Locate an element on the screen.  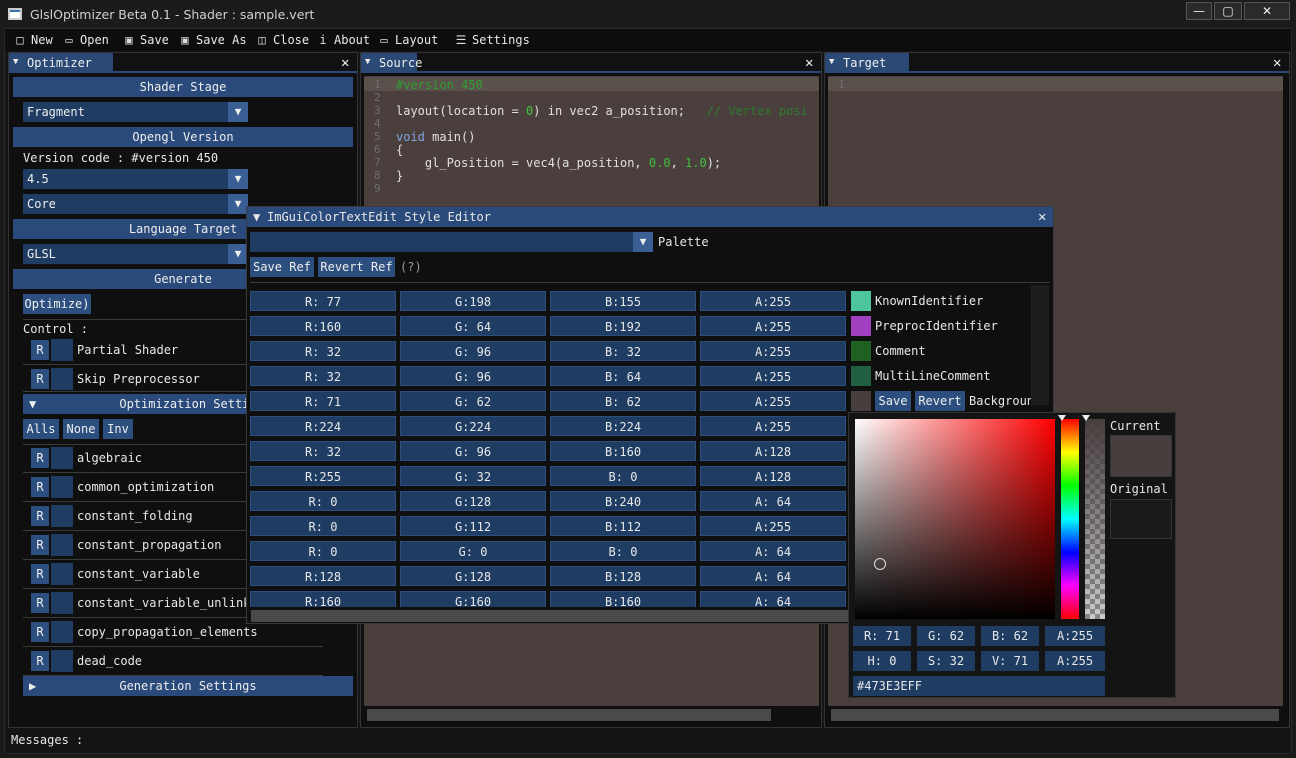
background-revert-button: Revert is located at coordinates (940, 401).